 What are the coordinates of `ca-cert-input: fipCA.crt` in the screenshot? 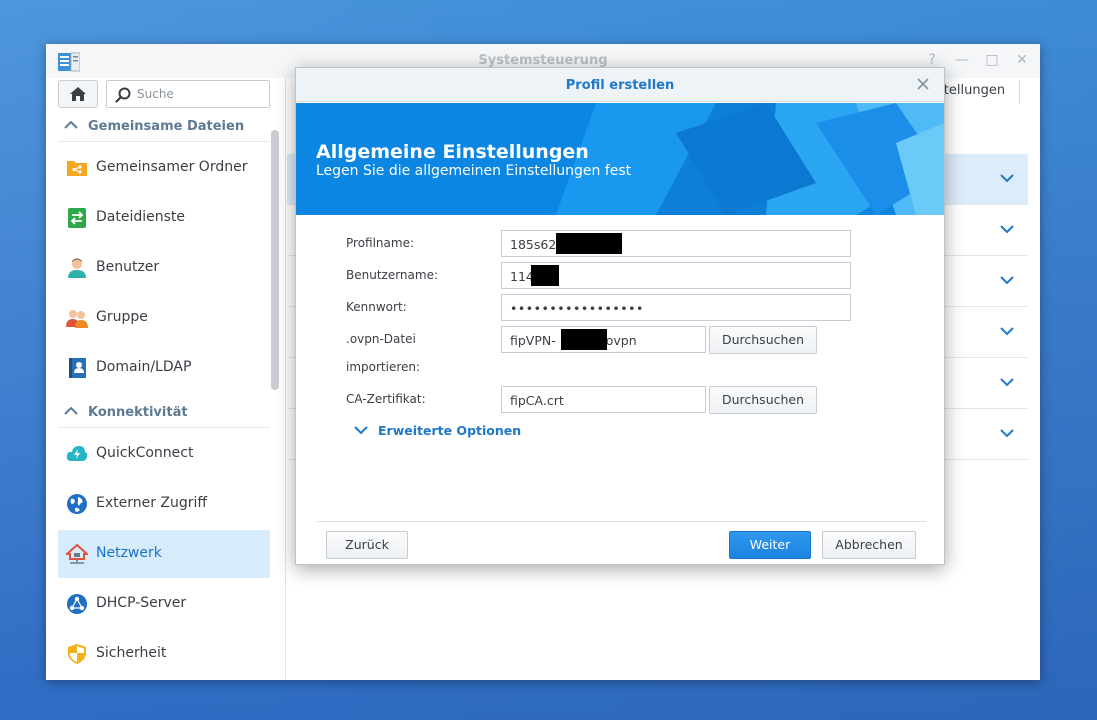 It's located at (603, 399).